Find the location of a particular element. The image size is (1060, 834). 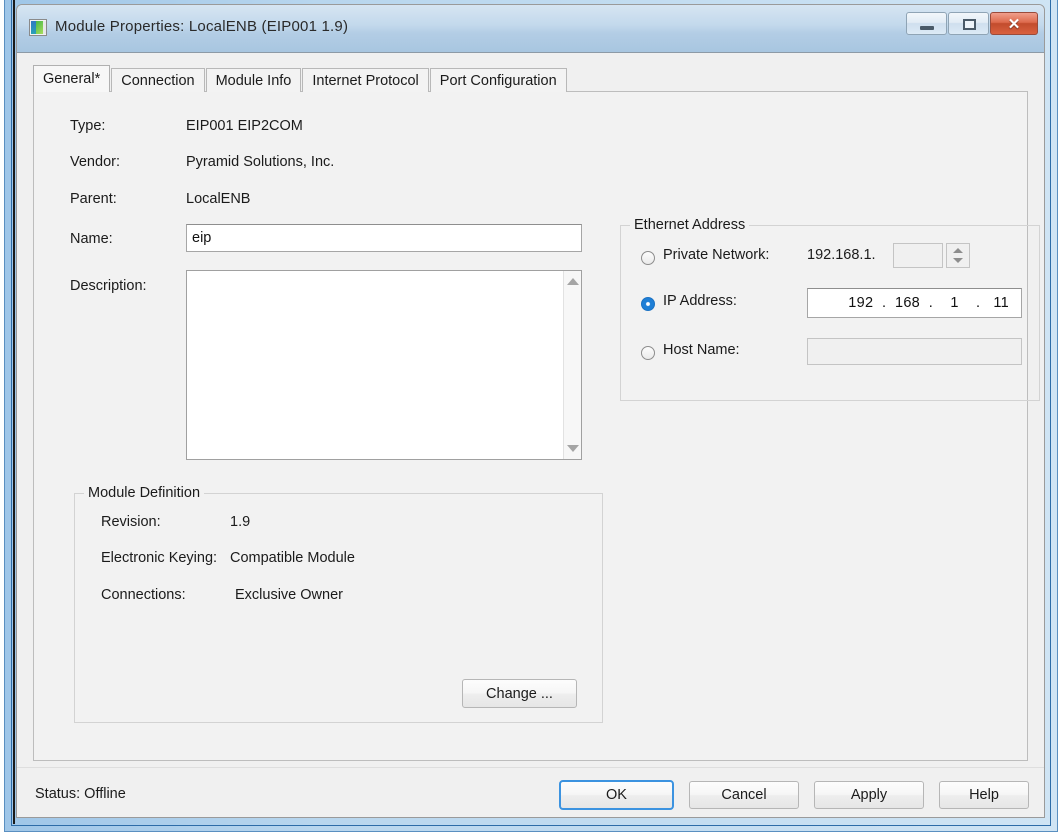

tab-internet-protocol: Internet Protocol is located at coordinates (365, 80).